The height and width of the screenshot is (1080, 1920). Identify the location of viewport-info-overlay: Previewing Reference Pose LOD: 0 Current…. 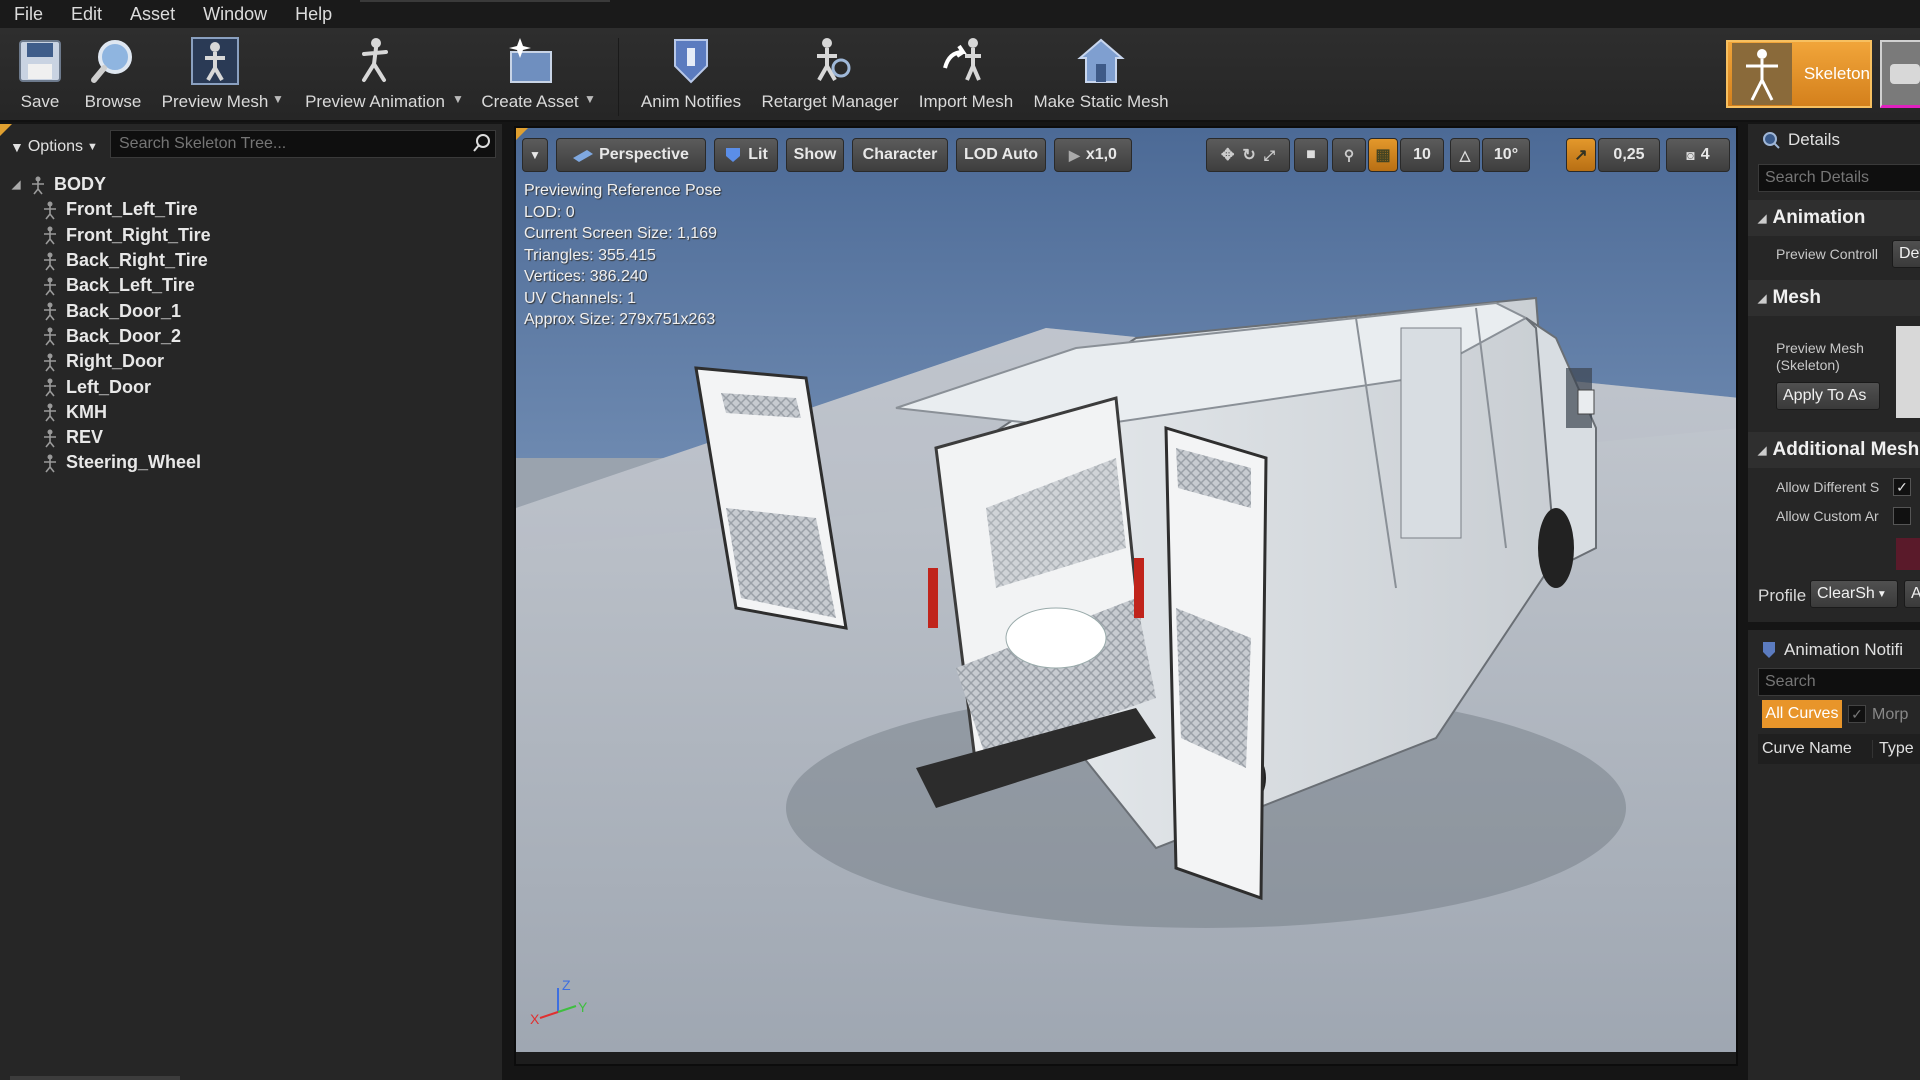
(622, 255).